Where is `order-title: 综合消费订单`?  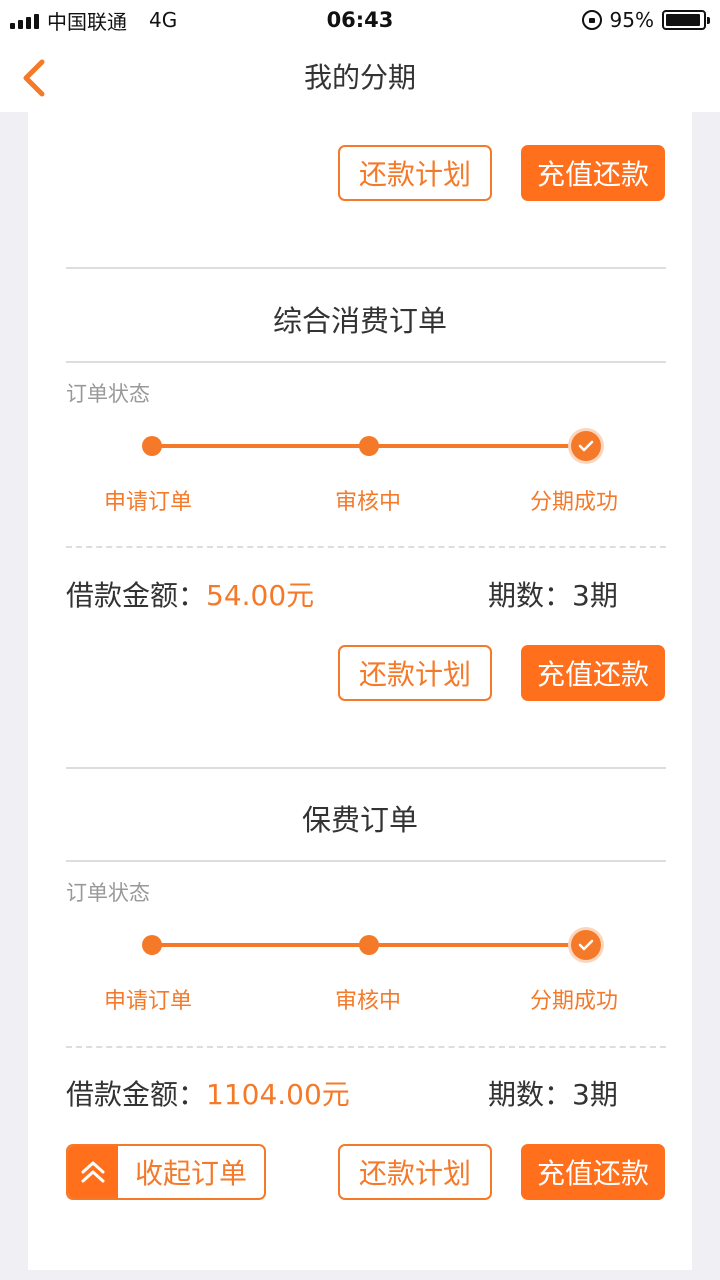 order-title: 综合消费订单 is located at coordinates (359, 321).